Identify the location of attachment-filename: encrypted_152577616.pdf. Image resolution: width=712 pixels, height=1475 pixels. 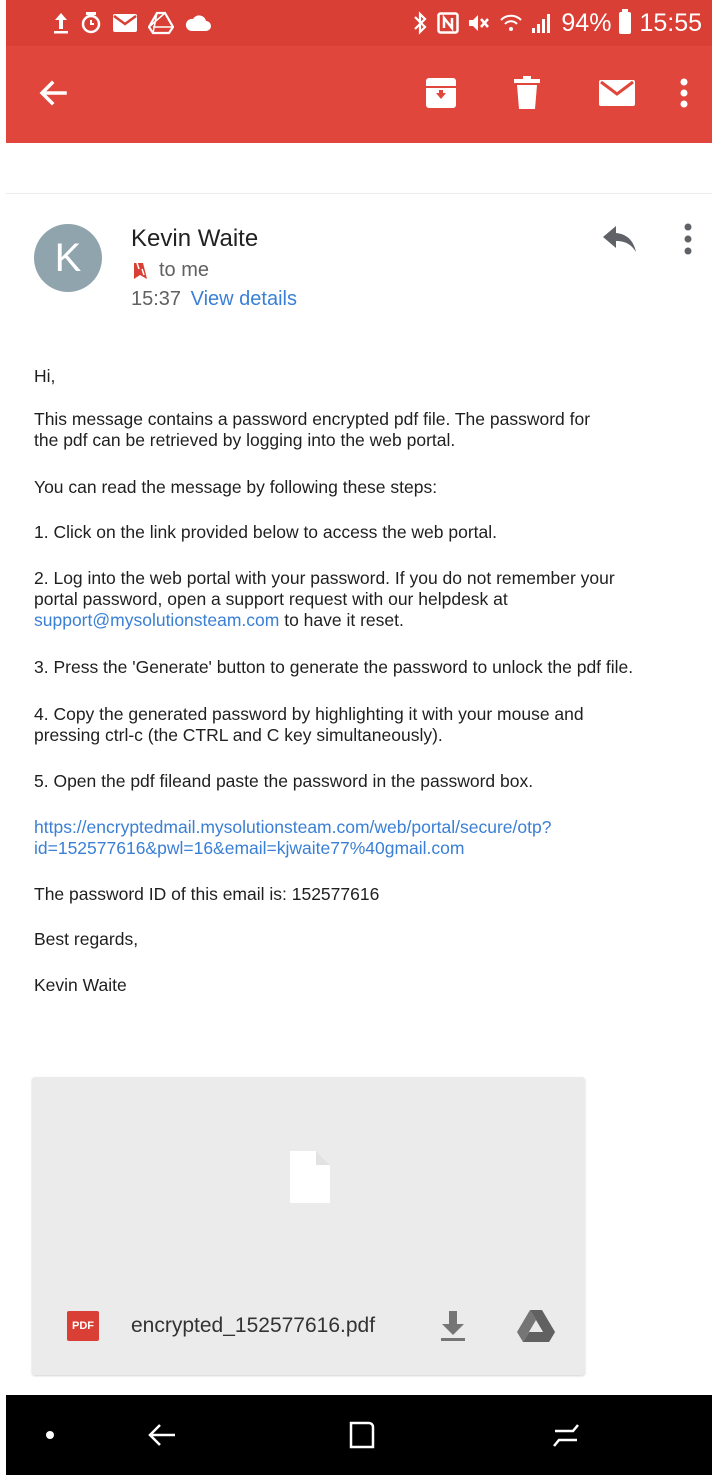
(253, 1325).